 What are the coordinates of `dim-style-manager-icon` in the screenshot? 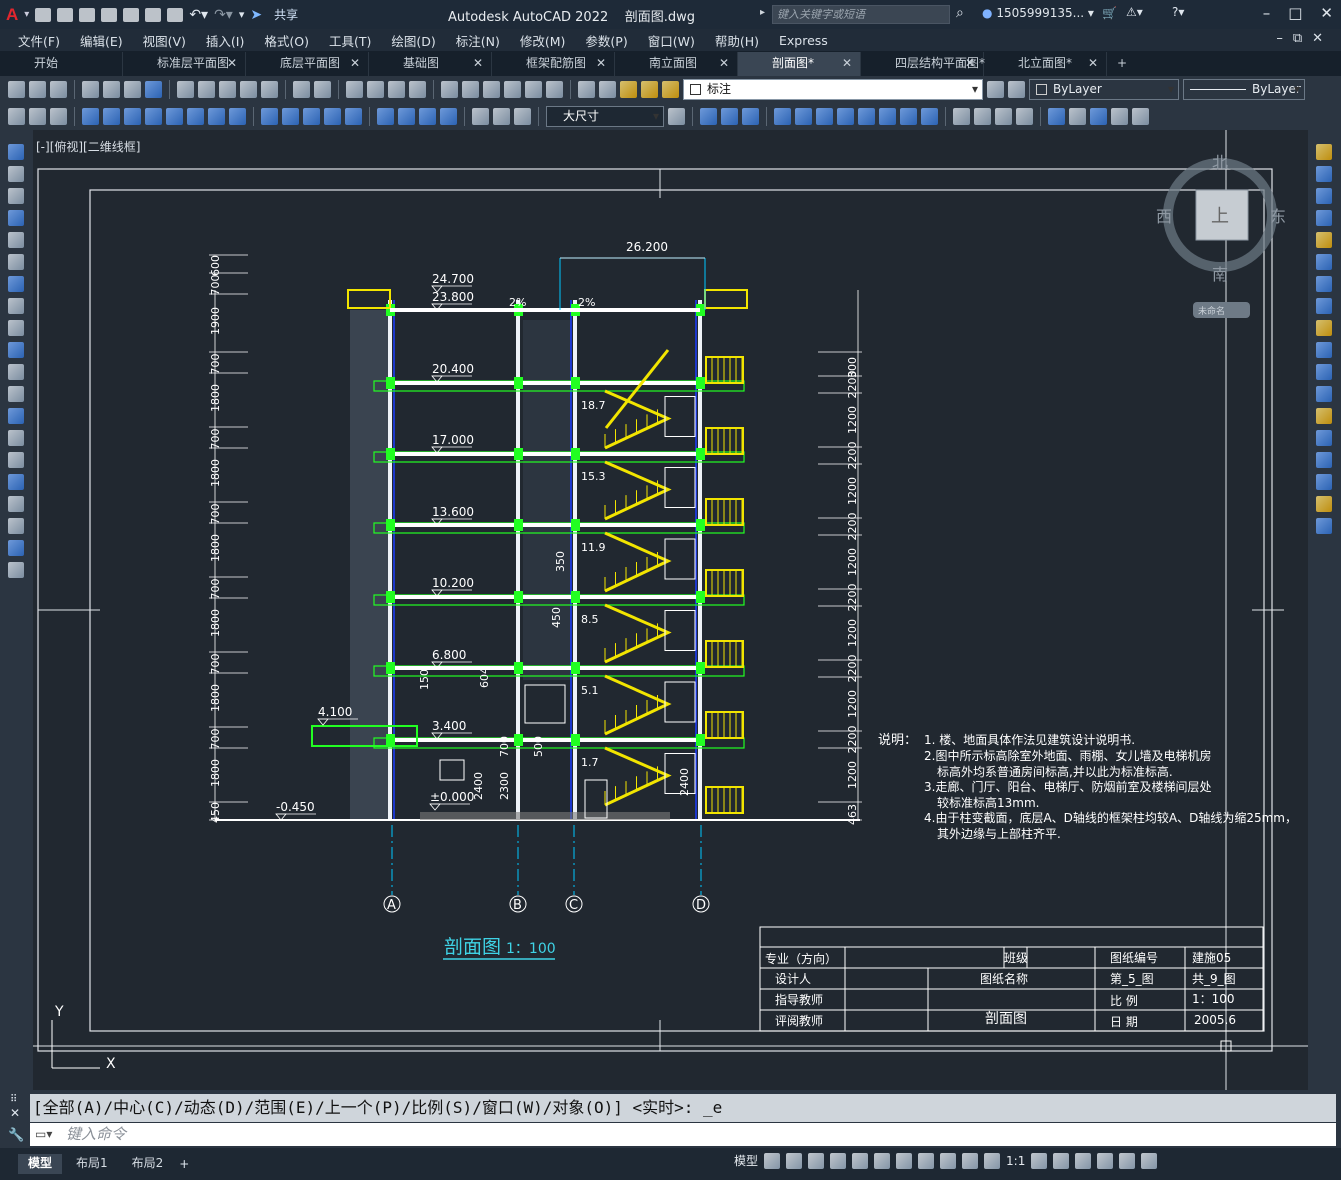 It's located at (676, 116).